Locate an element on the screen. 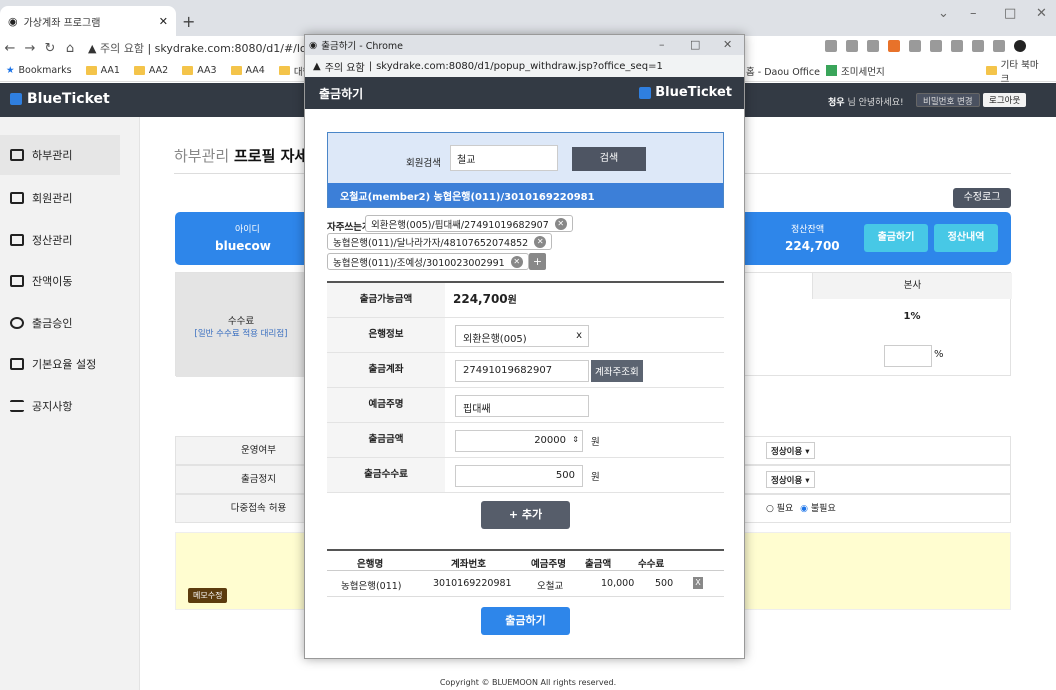 Image resolution: width=1056 pixels, height=690 pixels. bookmark-folder: AA3 is located at coordinates (199, 70).